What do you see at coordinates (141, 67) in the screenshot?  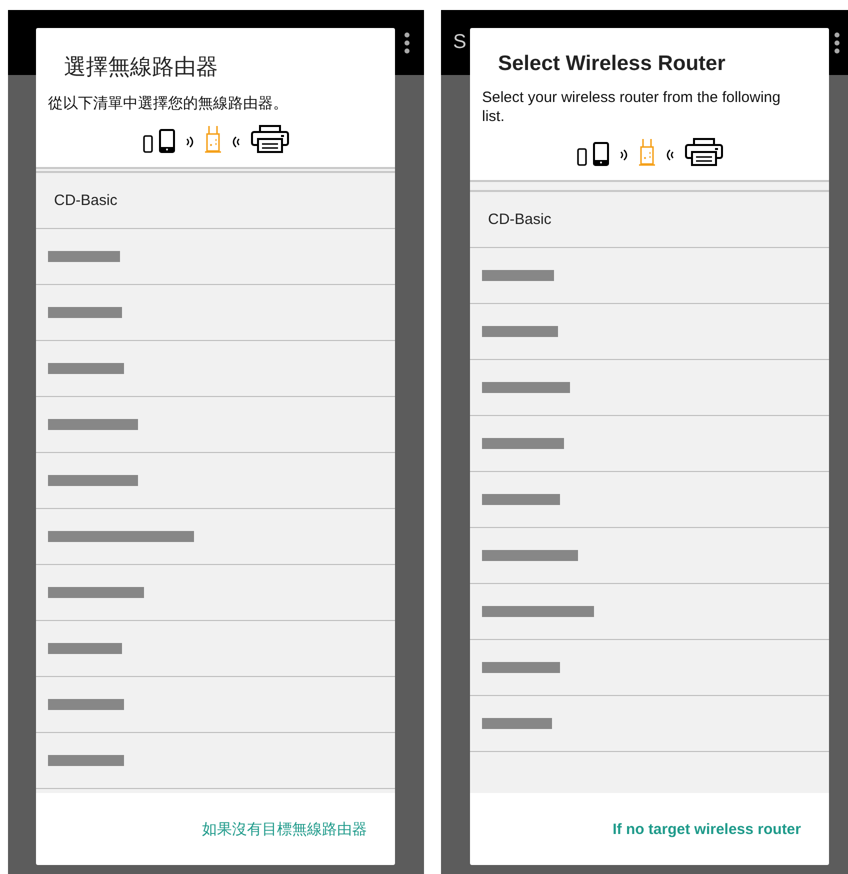 I see `dialog-title: 選擇無線路由器` at bounding box center [141, 67].